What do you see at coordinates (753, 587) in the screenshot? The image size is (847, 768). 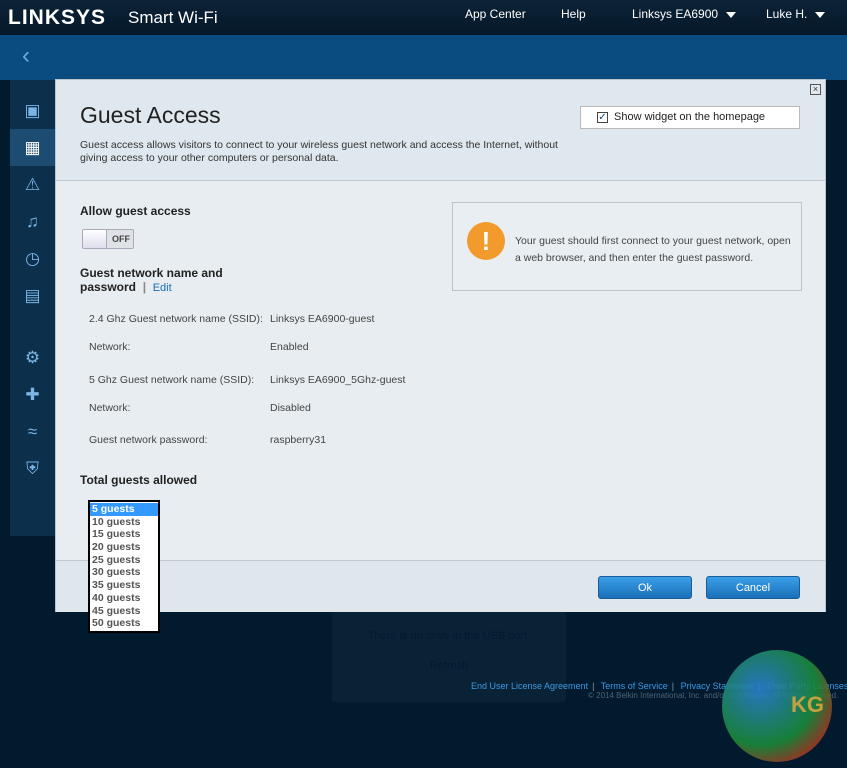 I see `cancel-button: Cancel` at bounding box center [753, 587].